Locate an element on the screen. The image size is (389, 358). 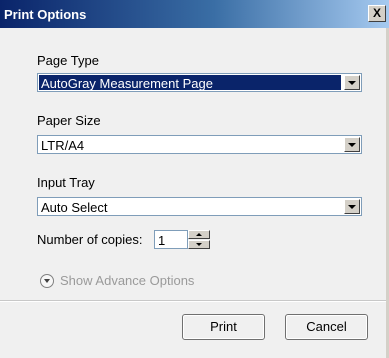
paper-size-label: Paper Size is located at coordinates (69, 120).